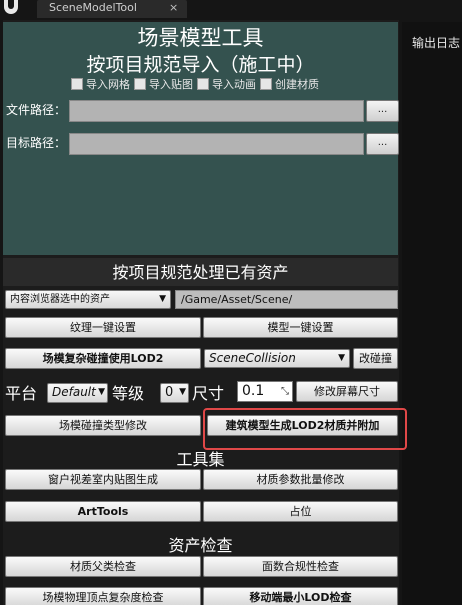 This screenshot has width=462, height=605. What do you see at coordinates (375, 358) in the screenshot?
I see `modify-collision-button: 改碰撞` at bounding box center [375, 358].